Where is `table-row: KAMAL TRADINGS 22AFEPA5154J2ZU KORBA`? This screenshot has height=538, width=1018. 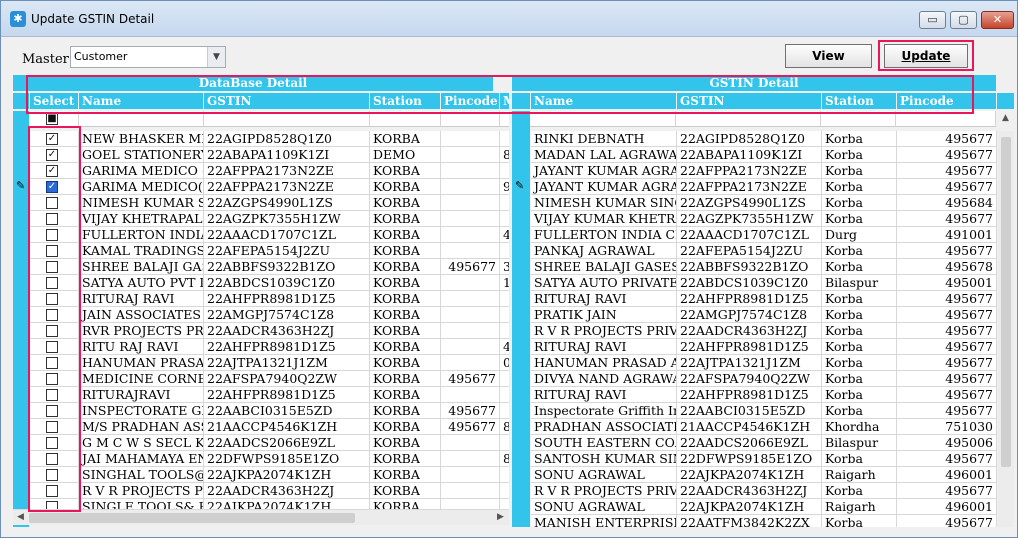
table-row: KAMAL TRADINGS 22AFEPA5154J2ZU KORBA is located at coordinates (261, 251).